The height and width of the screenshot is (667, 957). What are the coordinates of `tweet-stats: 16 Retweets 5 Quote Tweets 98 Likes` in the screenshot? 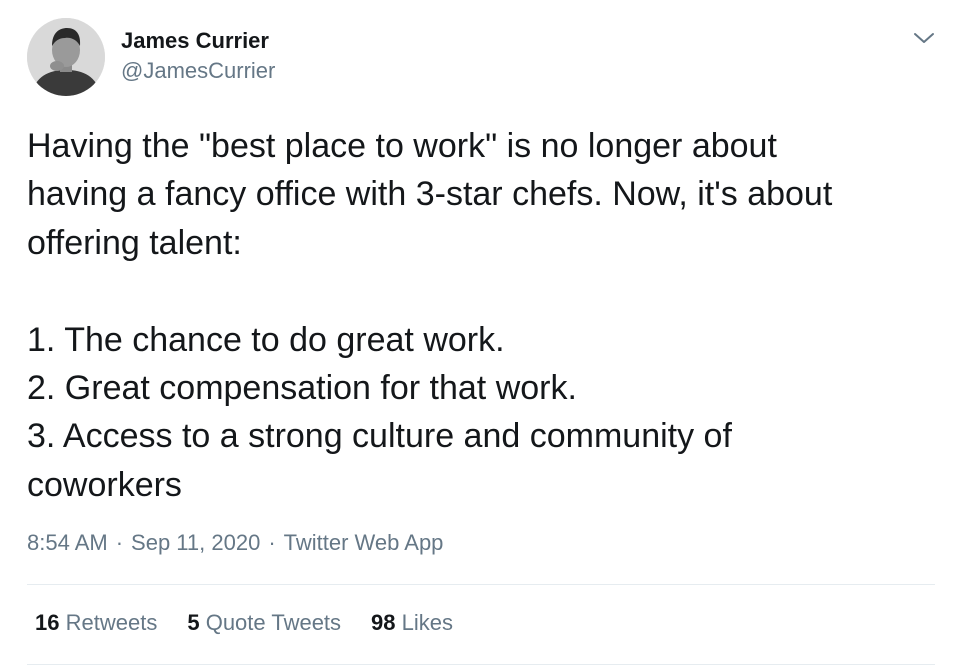 It's located at (259, 623).